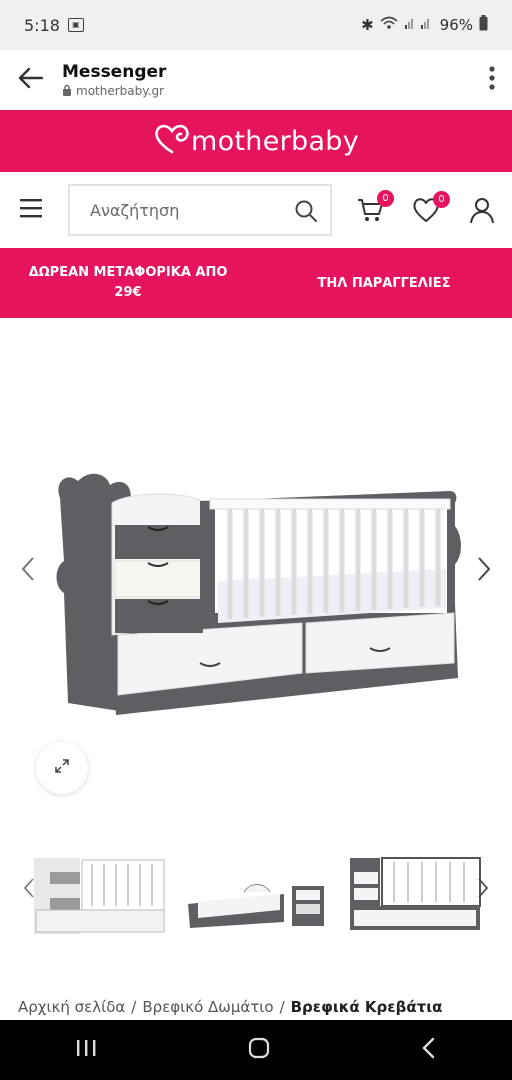 The height and width of the screenshot is (1080, 512). I want to click on site-logo: motherbaby, so click(275, 141).